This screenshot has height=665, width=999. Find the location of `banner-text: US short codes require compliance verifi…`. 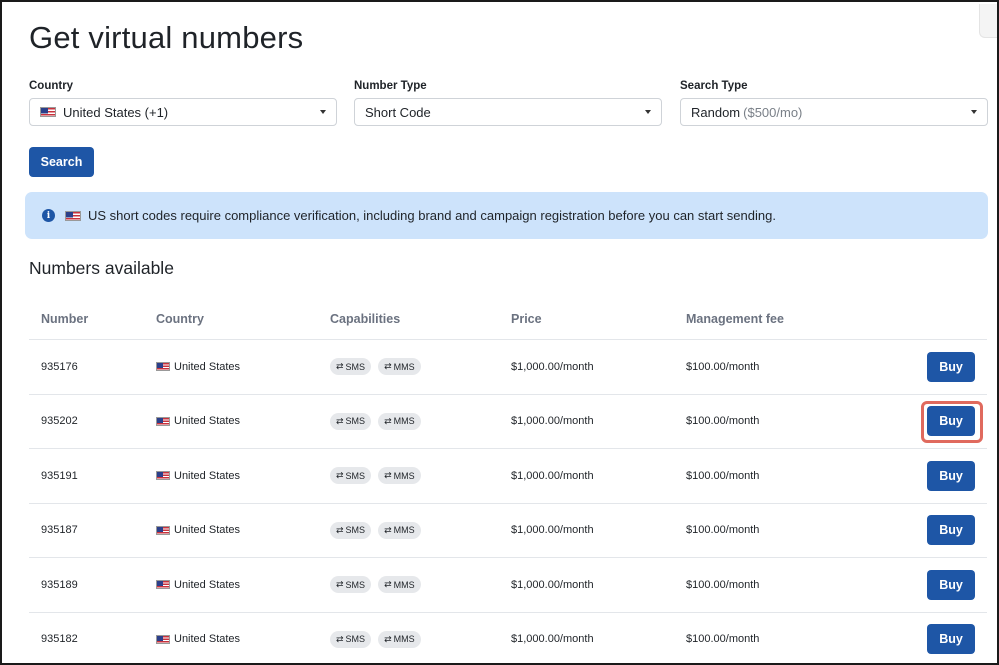

banner-text: US short codes require compliance verifi… is located at coordinates (432, 215).